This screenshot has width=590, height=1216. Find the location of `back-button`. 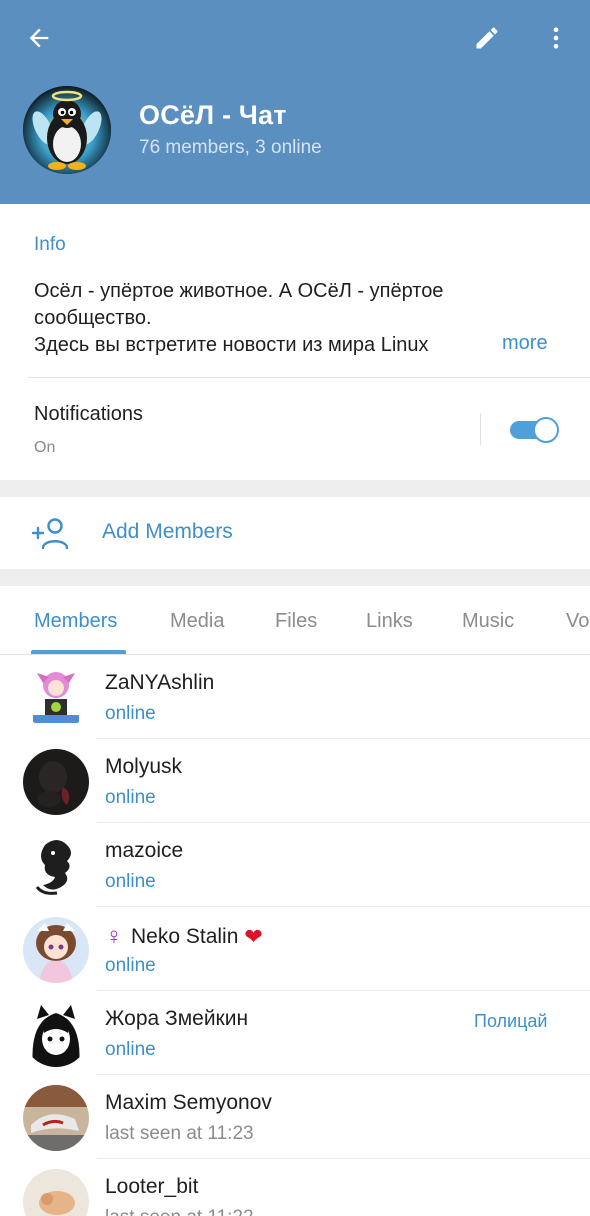

back-button is located at coordinates (39, 38).